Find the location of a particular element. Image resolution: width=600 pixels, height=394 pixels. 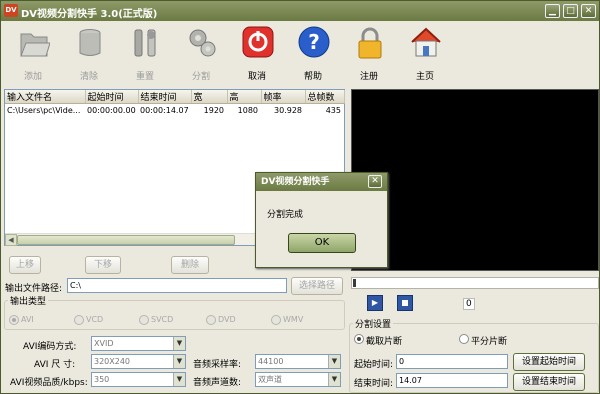

gears-icon is located at coordinates (202, 43).